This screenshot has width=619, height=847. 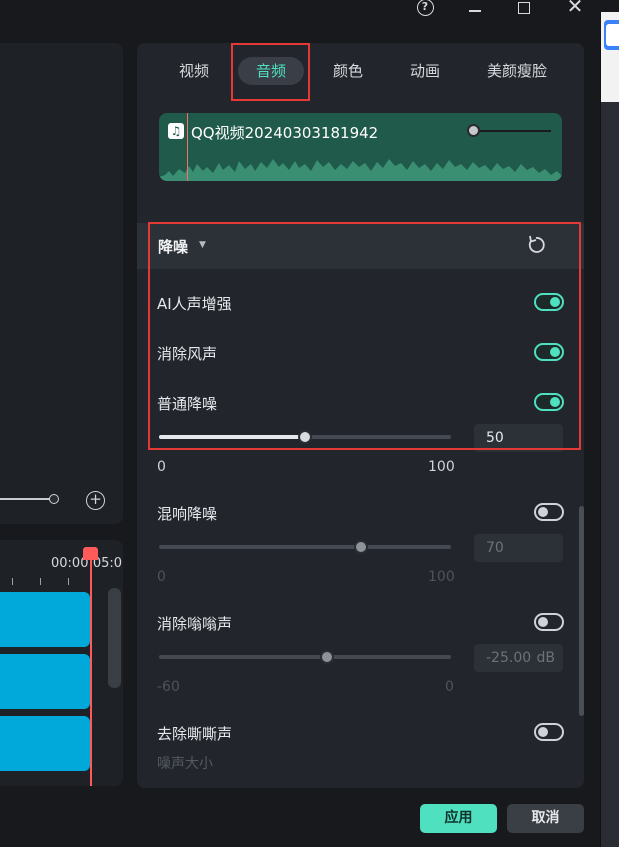 What do you see at coordinates (270, 72) in the screenshot?
I see `audio-tab-highlight` at bounding box center [270, 72].